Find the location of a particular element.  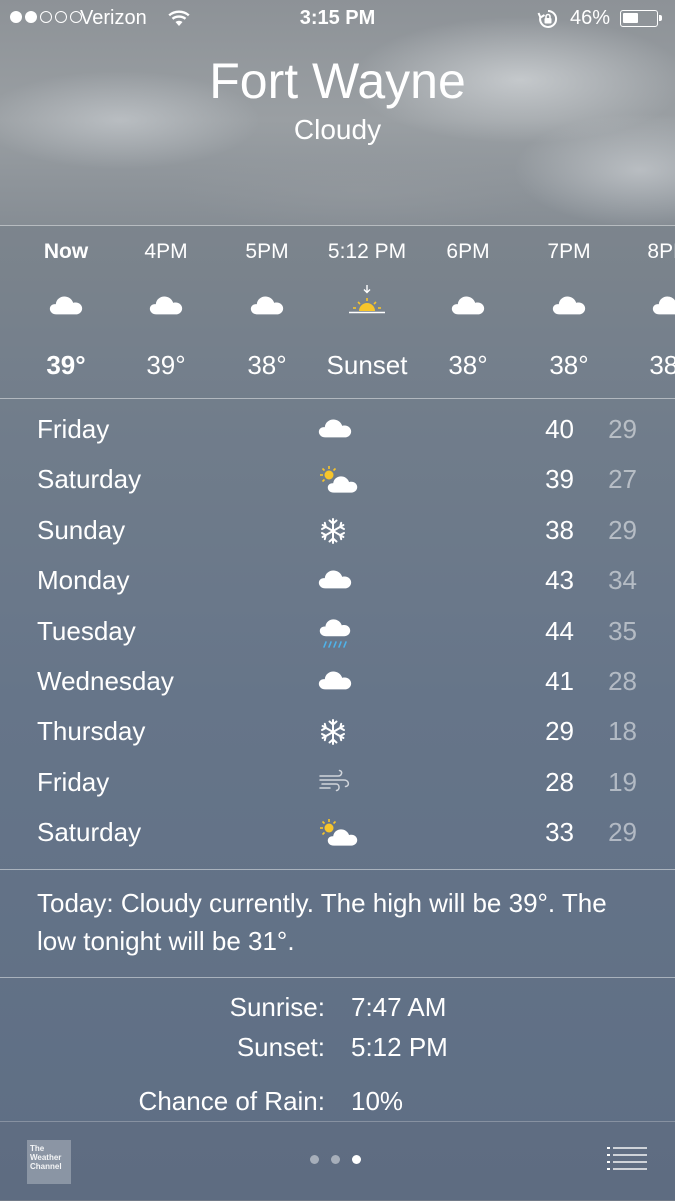

high-temp: 29 is located at coordinates (559, 731).